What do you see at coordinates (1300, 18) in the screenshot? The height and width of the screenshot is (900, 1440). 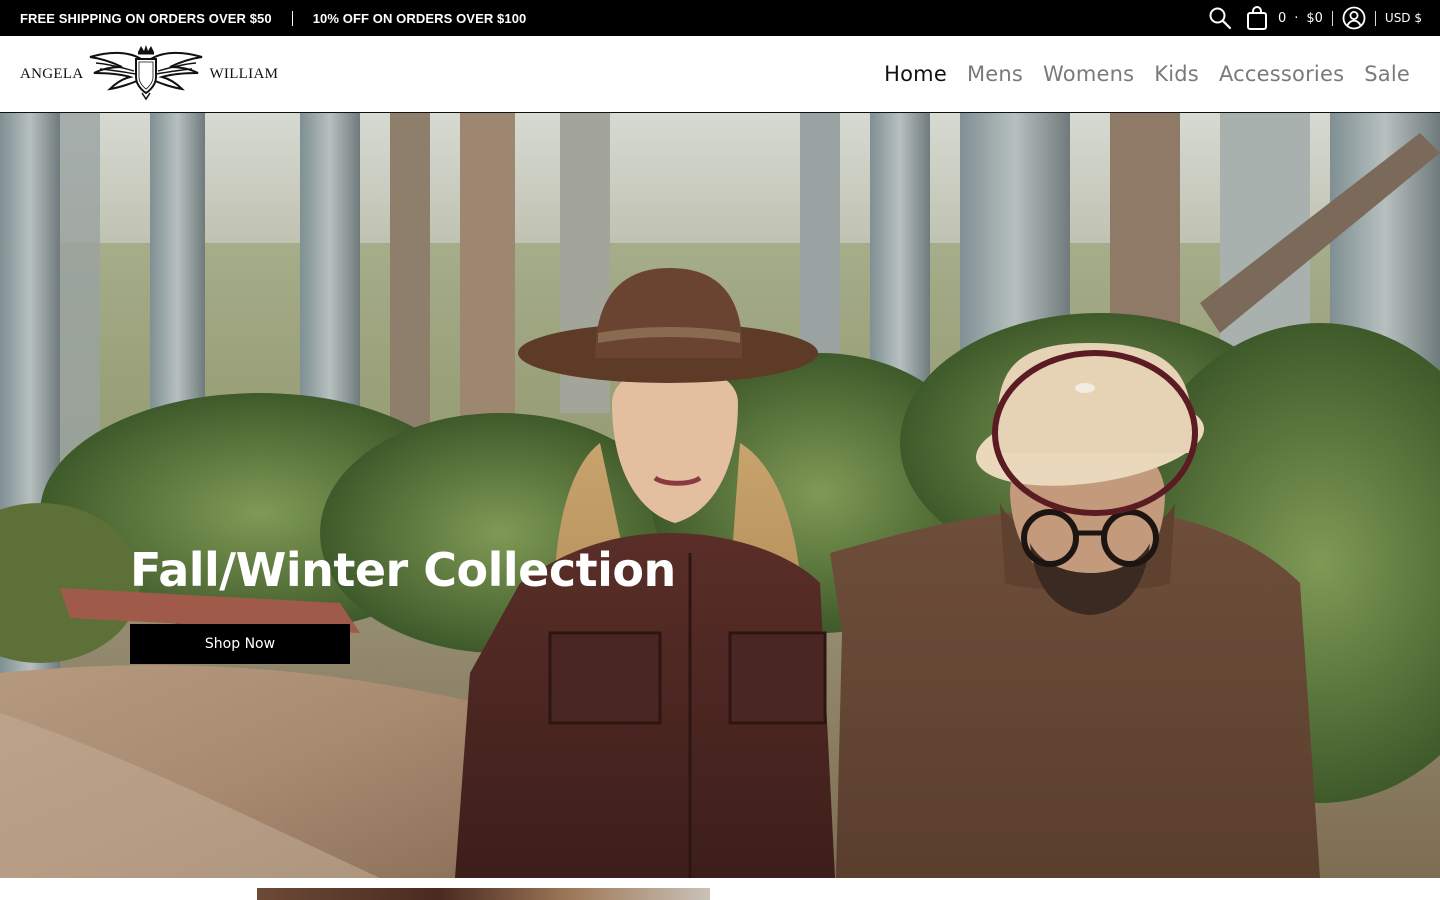 I see `cart-summary: 0 · $0` at bounding box center [1300, 18].